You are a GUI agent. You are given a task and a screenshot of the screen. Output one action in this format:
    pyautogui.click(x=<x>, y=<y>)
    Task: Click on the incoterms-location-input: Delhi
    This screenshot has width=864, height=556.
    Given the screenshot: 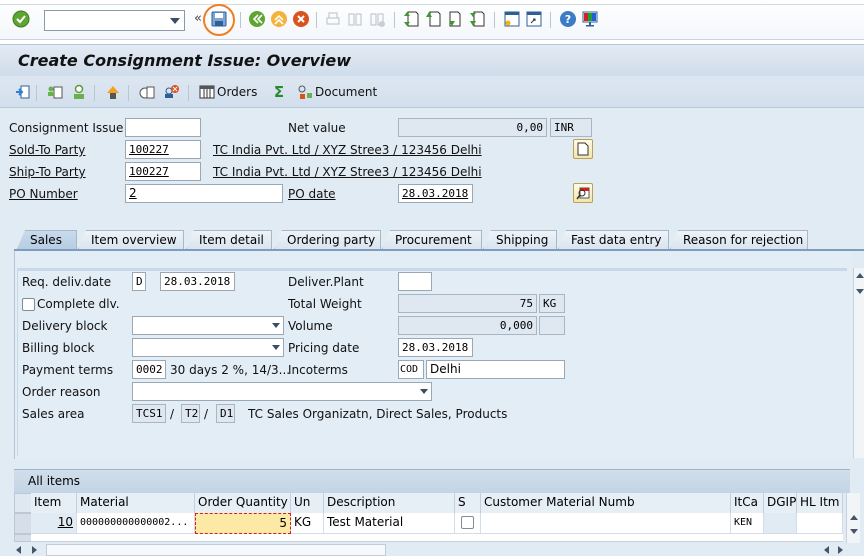 What is the action you would take?
    pyautogui.click(x=495, y=369)
    